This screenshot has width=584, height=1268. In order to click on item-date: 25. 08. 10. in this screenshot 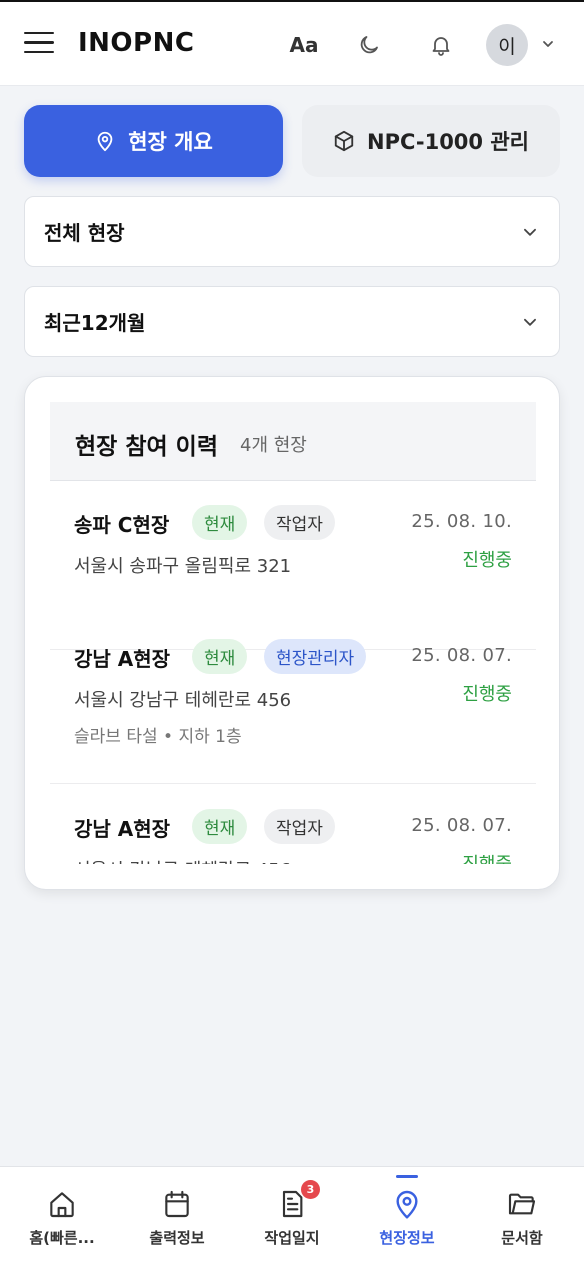, I will do `click(461, 521)`.